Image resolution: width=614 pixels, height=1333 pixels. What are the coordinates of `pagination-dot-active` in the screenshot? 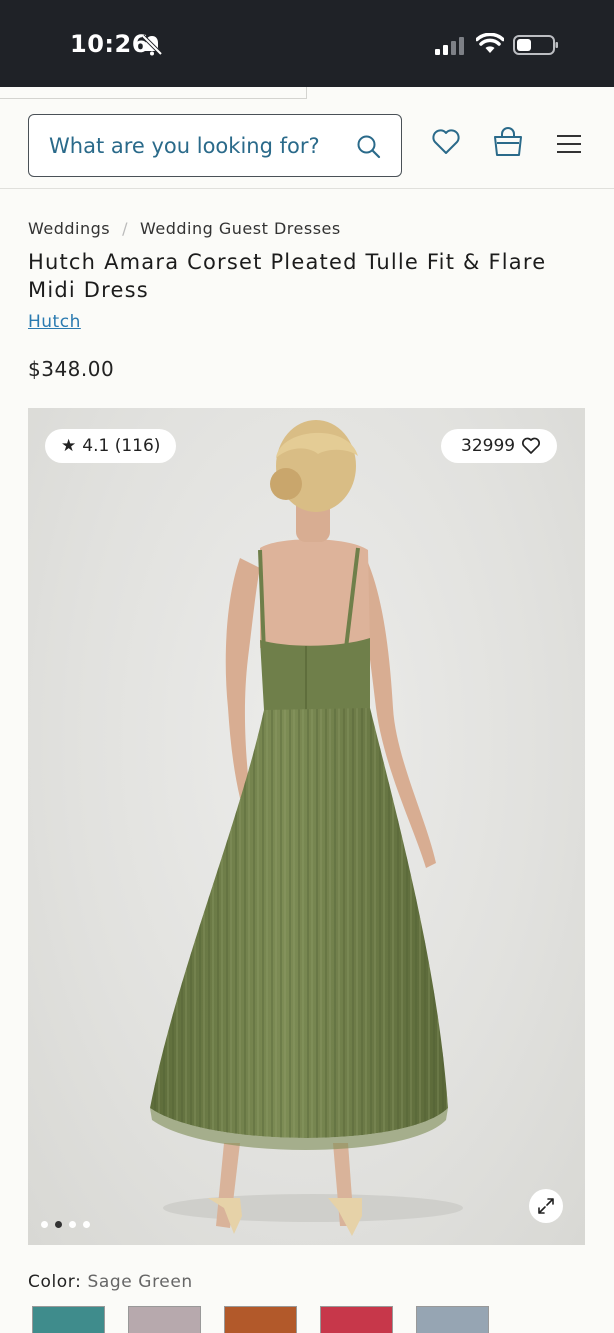 It's located at (58, 1224).